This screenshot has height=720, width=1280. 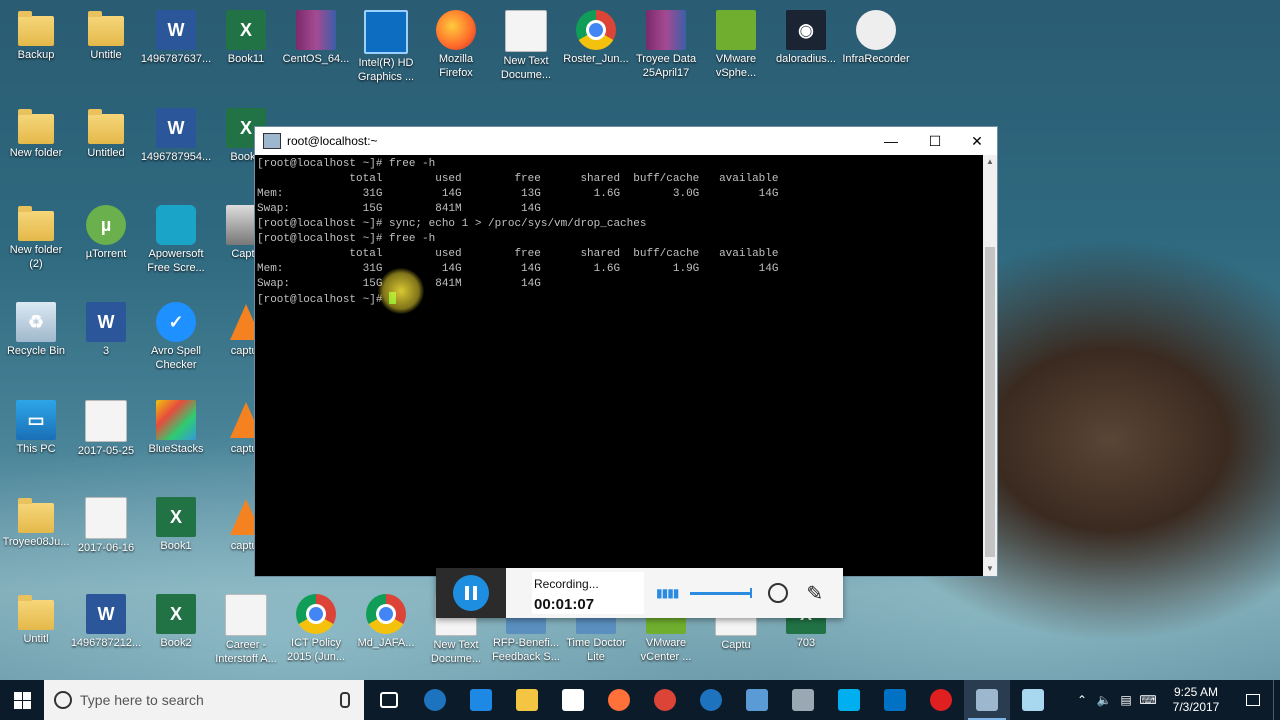 I want to click on scroll-thumb, so click(x=990, y=402).